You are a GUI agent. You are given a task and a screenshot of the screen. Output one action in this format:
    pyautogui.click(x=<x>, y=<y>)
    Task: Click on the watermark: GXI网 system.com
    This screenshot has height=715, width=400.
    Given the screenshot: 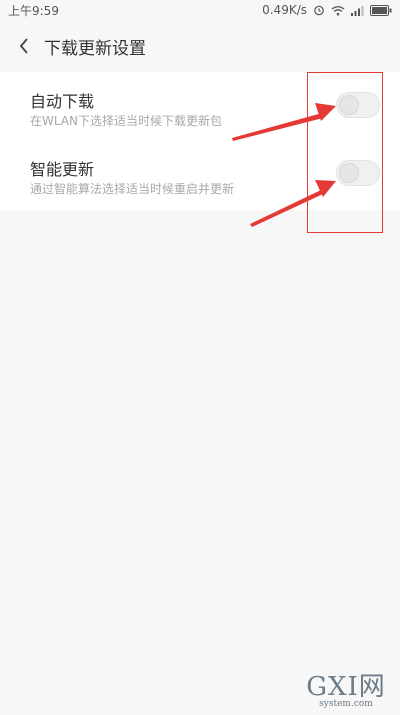 What is the action you would take?
    pyautogui.click(x=346, y=687)
    